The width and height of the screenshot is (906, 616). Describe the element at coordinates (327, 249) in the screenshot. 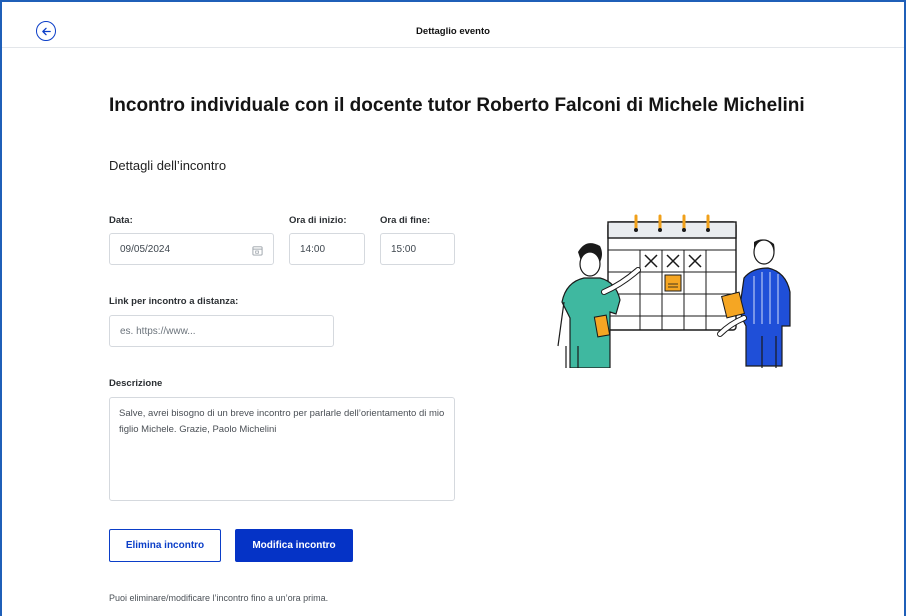

I see `start-time-field: 14:00` at that location.